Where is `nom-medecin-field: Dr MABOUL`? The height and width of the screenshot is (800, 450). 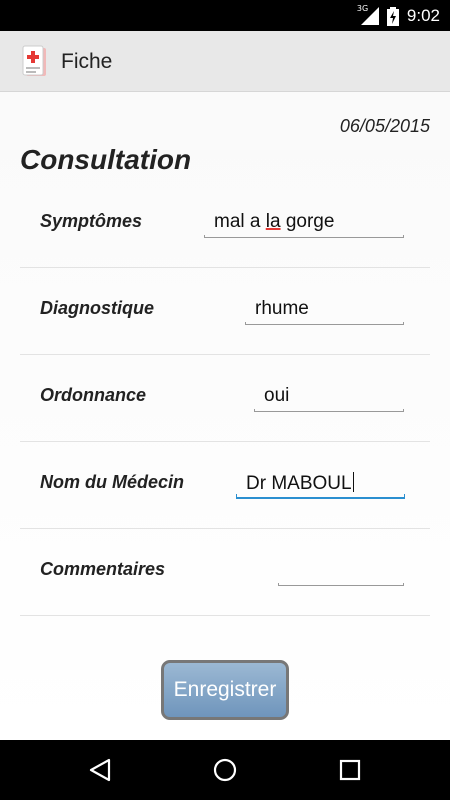
nom-medecin-field: Dr MABOUL is located at coordinates (320, 485).